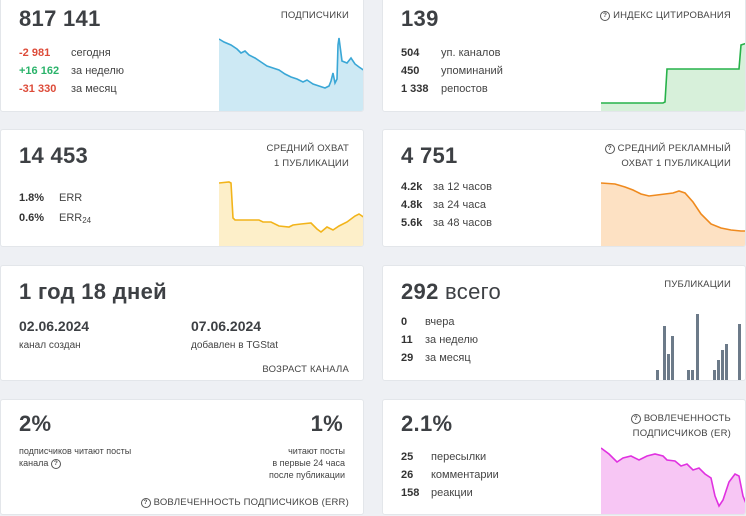 The image size is (746, 516). Describe the element at coordinates (452, 493) in the screenshot. I see `engagement-reactions-desc: реакции` at that location.